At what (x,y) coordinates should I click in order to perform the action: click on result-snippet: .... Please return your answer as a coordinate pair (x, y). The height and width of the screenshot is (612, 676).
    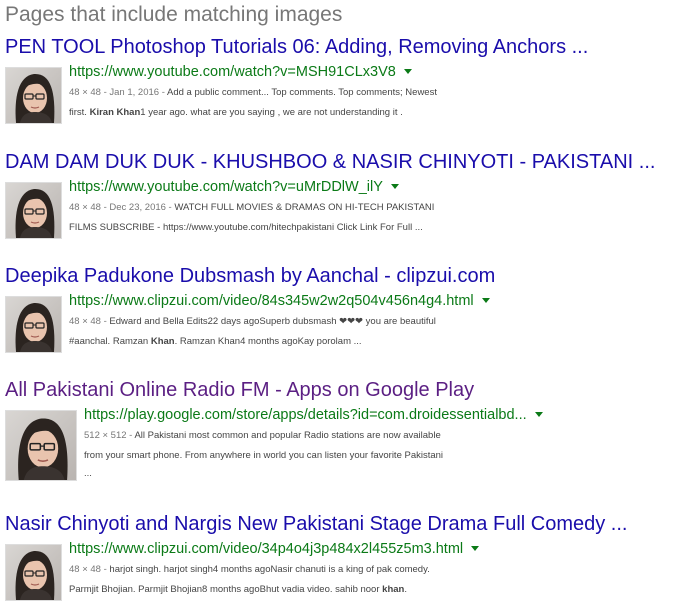
    Looking at the image, I should click on (88, 473).